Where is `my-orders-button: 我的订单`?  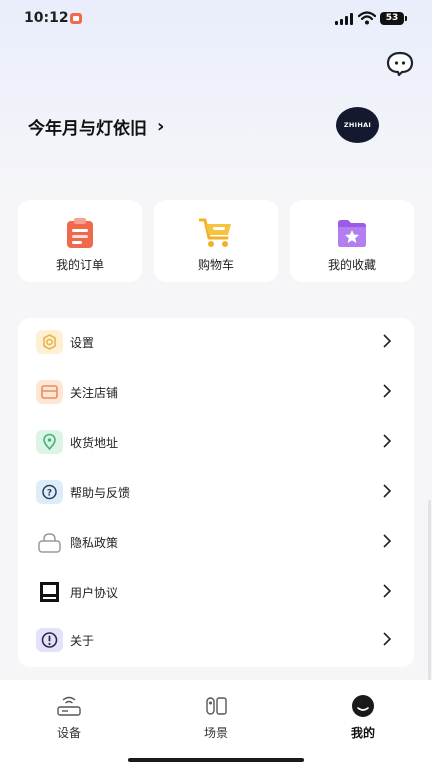
my-orders-button: 我的订单 is located at coordinates (80, 241).